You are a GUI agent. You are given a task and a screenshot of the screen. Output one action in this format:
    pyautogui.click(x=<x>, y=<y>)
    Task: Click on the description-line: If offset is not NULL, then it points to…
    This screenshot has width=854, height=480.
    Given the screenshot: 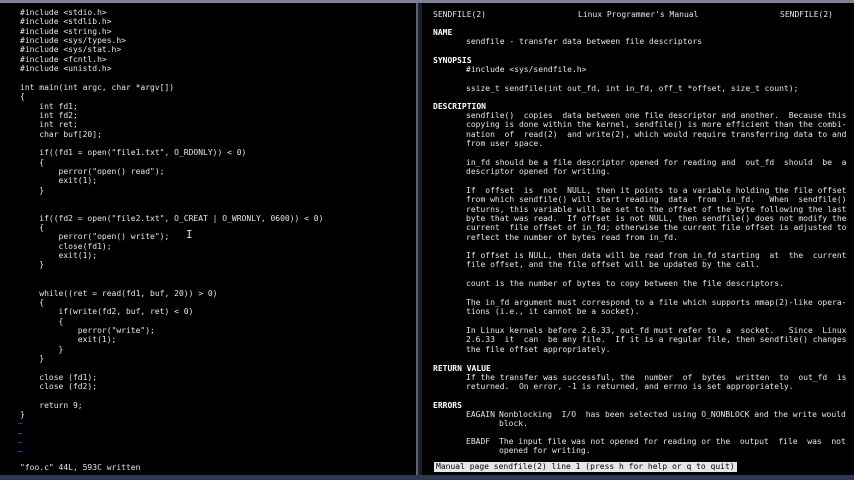 What is the action you would take?
    pyautogui.click(x=656, y=190)
    